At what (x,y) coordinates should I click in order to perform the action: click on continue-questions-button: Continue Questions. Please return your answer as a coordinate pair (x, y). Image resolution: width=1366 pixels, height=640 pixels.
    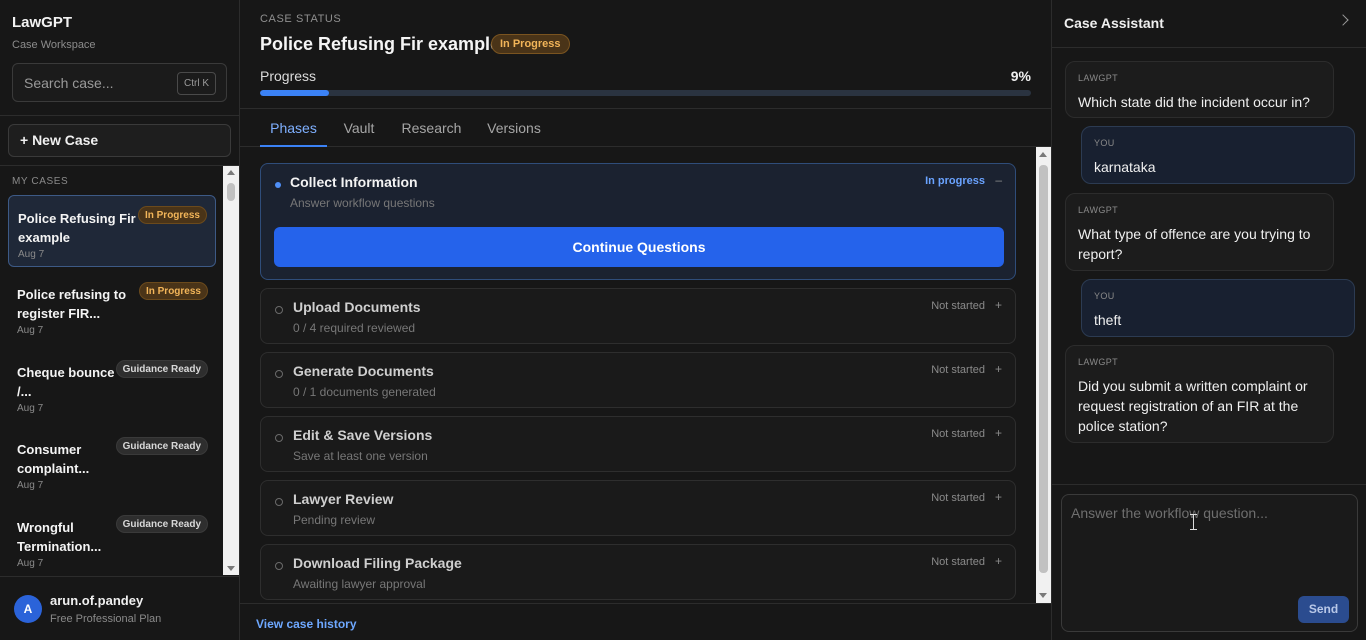
    Looking at the image, I should click on (639, 247).